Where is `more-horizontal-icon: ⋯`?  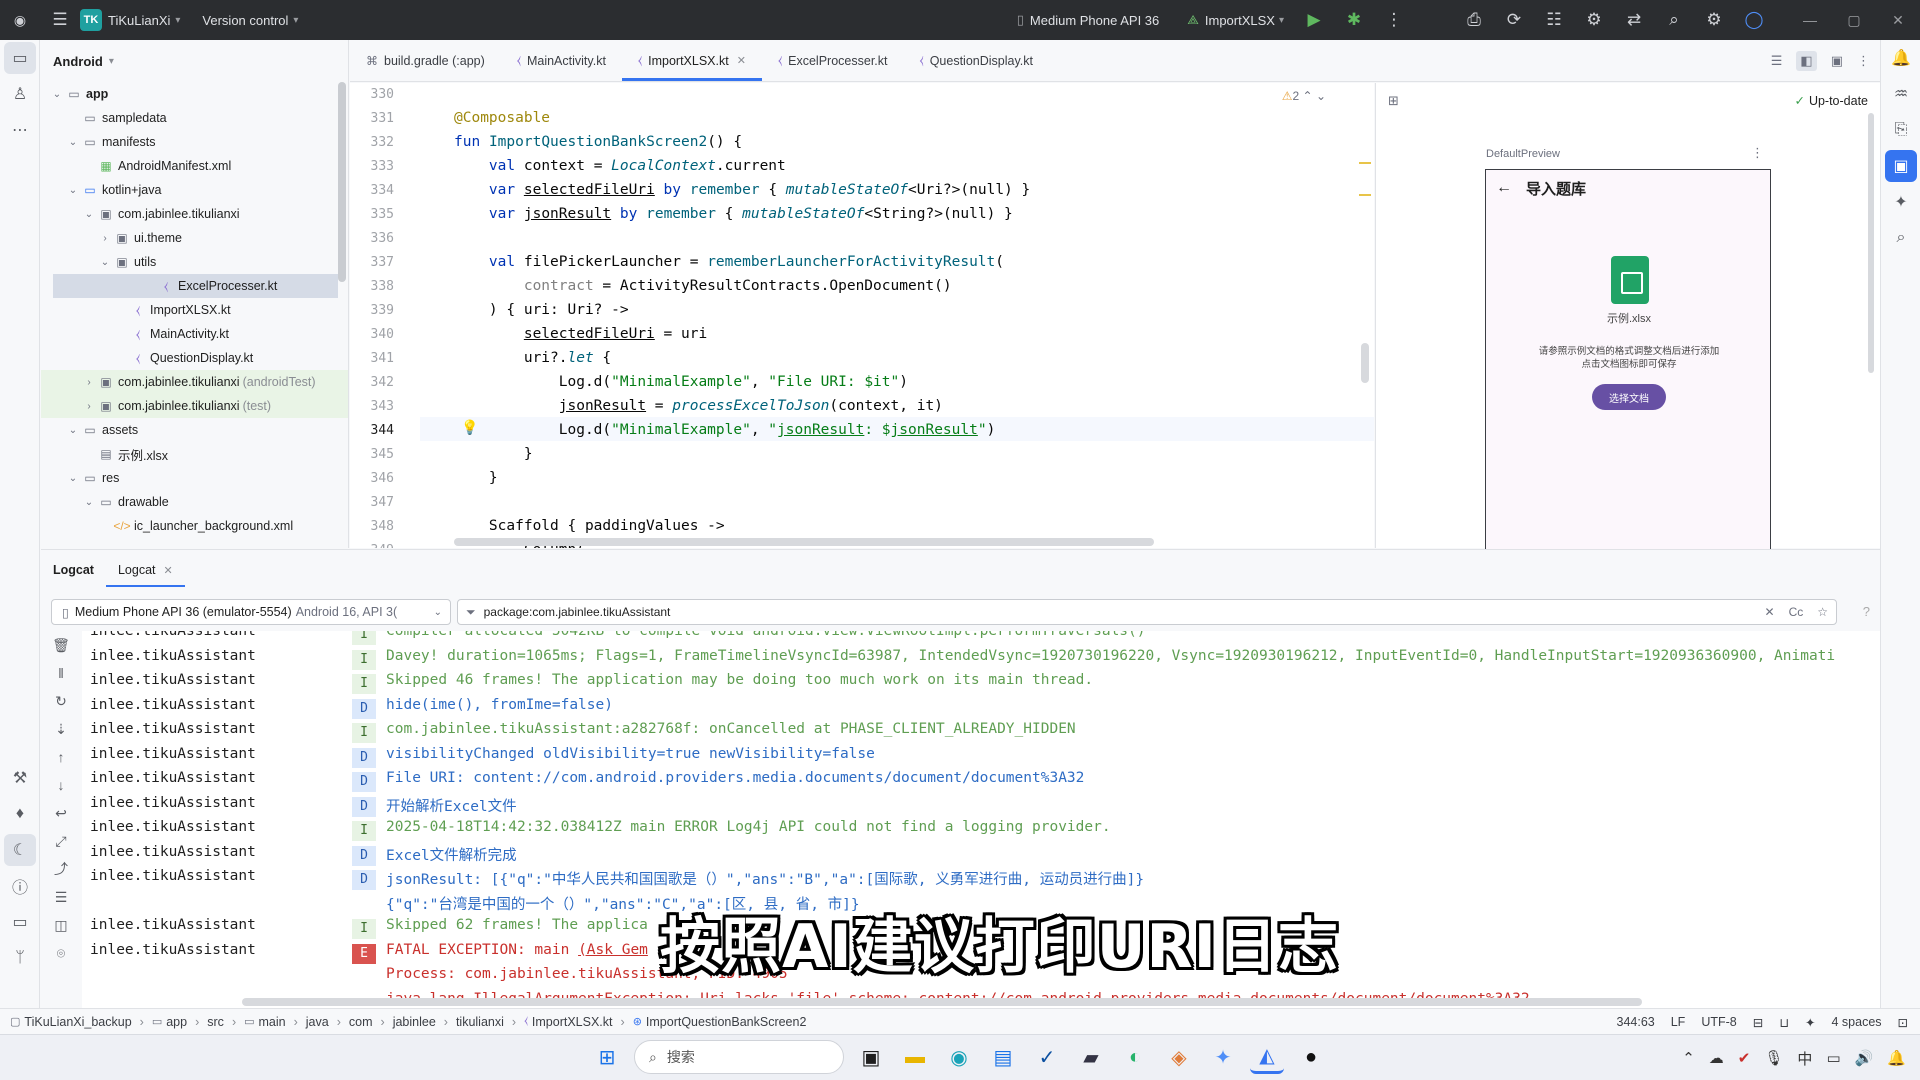 more-horizontal-icon: ⋯ is located at coordinates (20, 130).